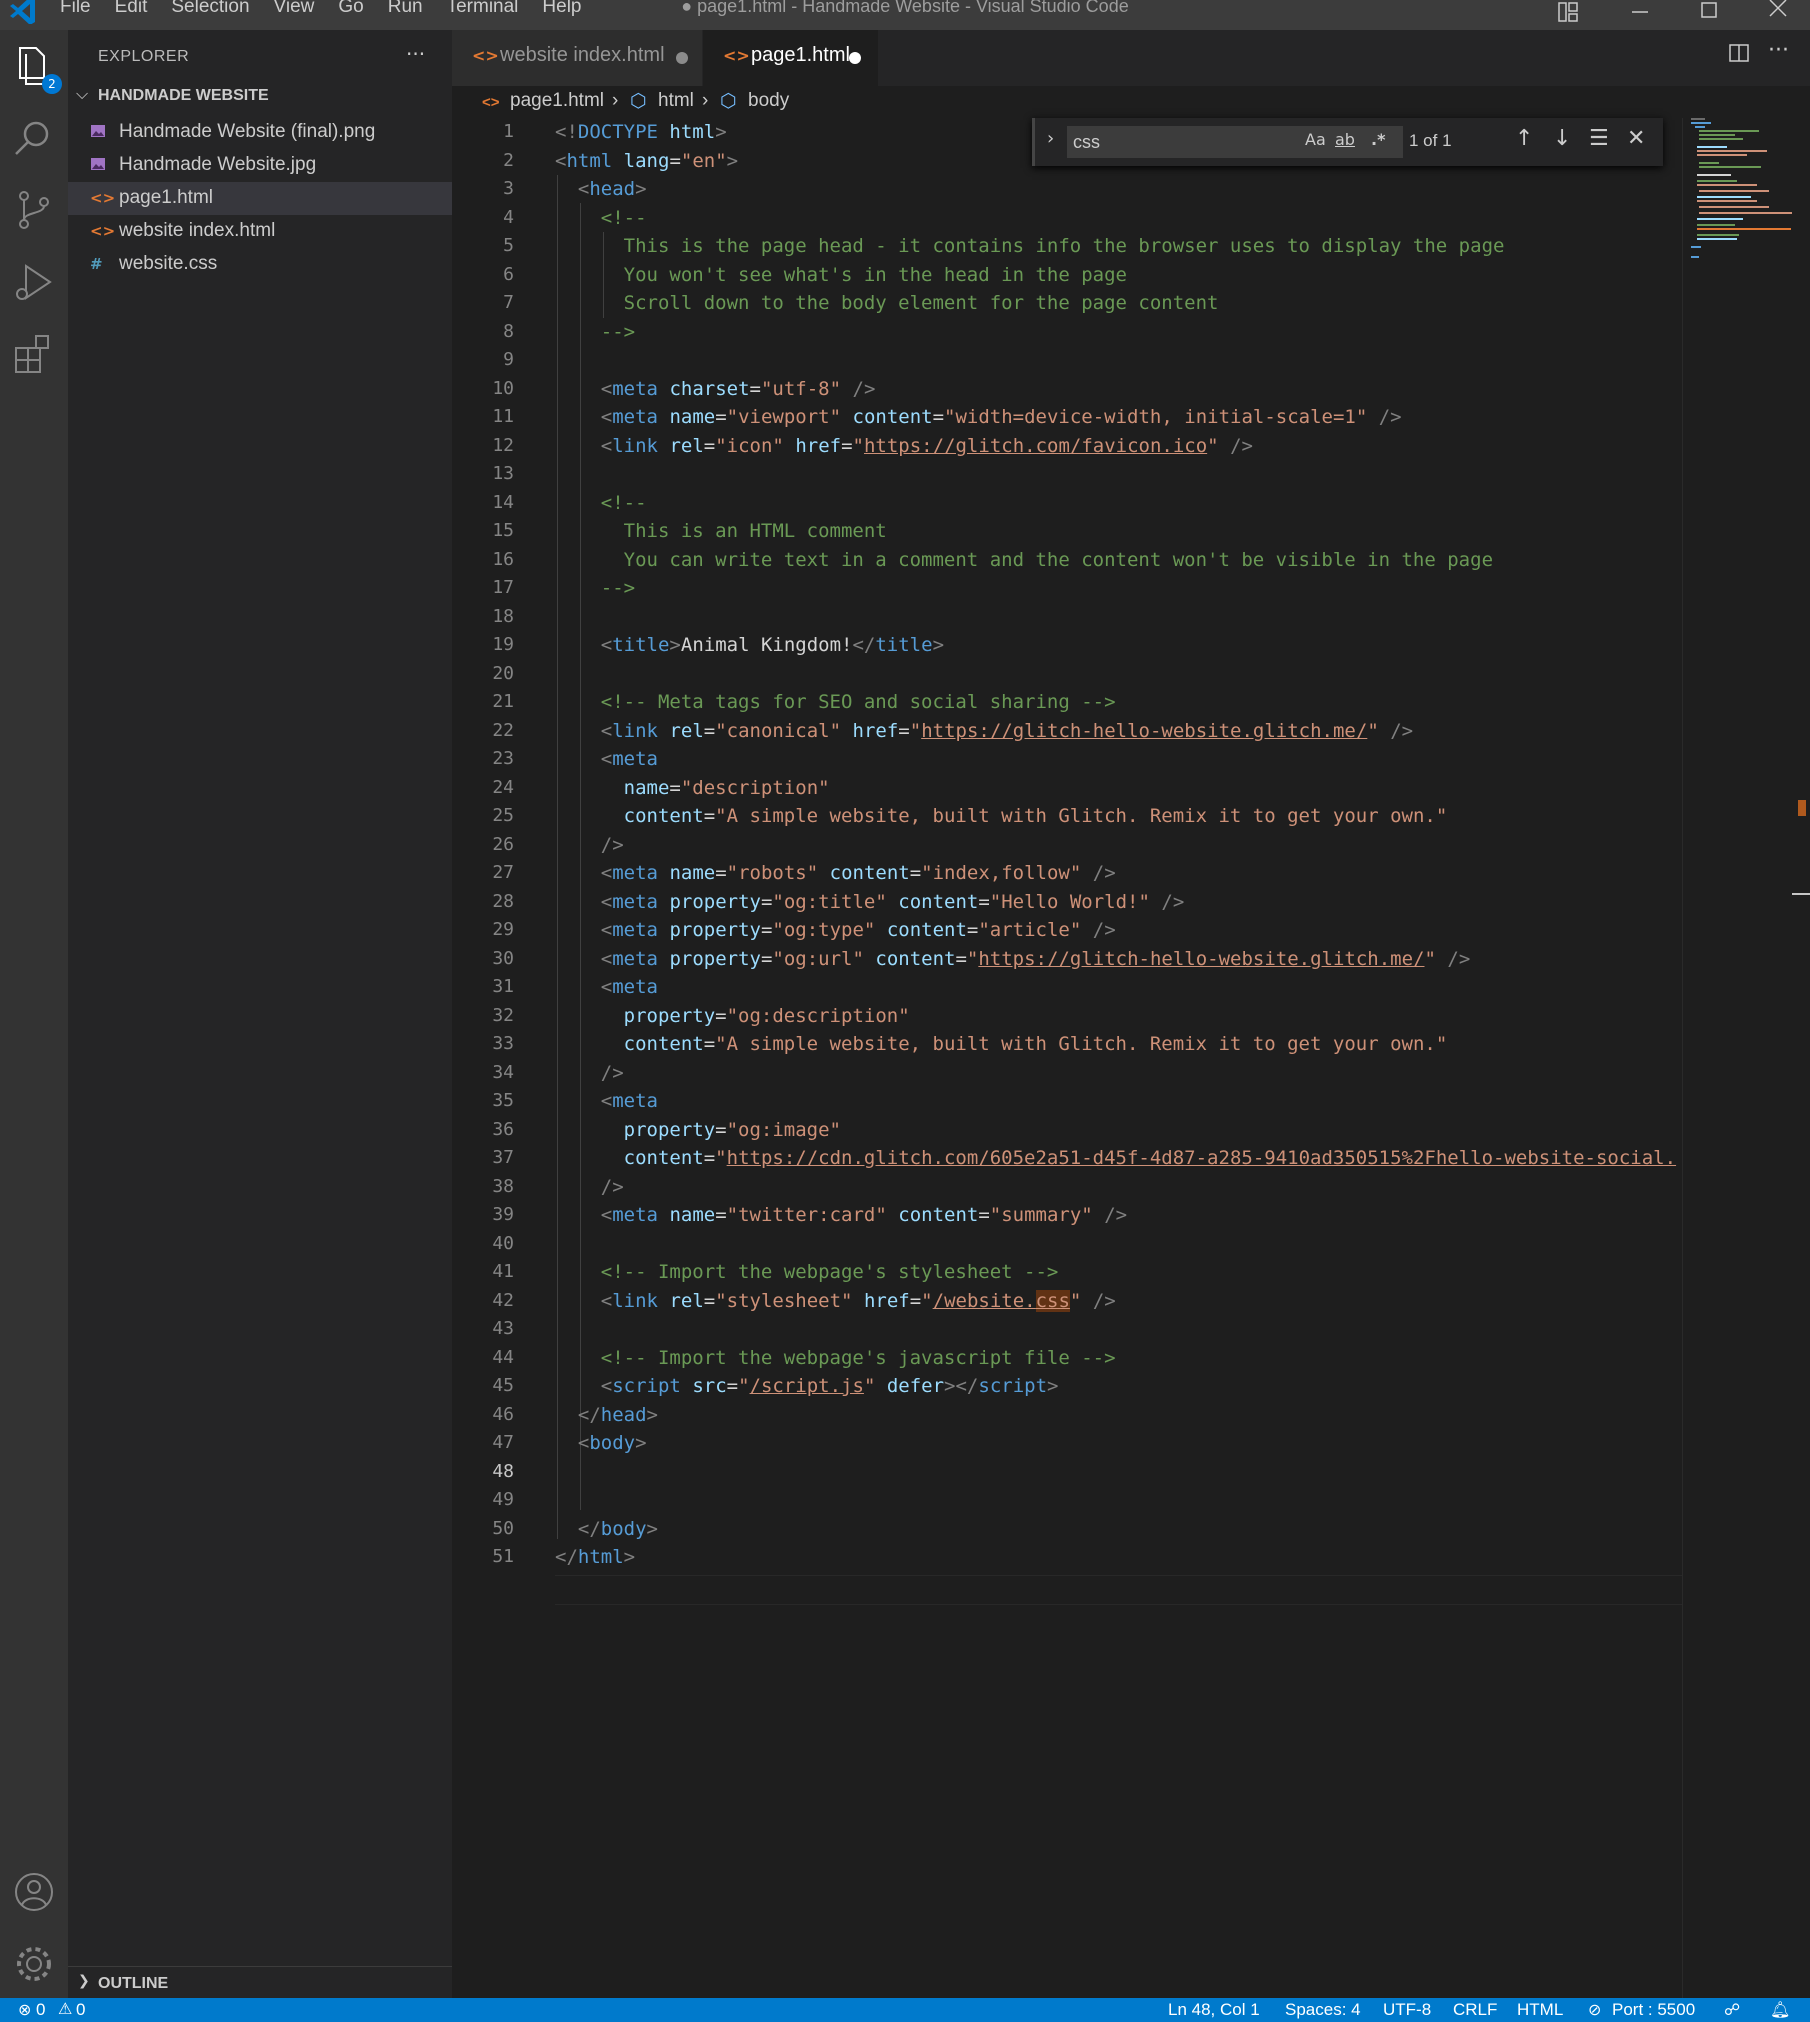 This screenshot has width=1810, height=2022. I want to click on source-control-icon, so click(34, 210).